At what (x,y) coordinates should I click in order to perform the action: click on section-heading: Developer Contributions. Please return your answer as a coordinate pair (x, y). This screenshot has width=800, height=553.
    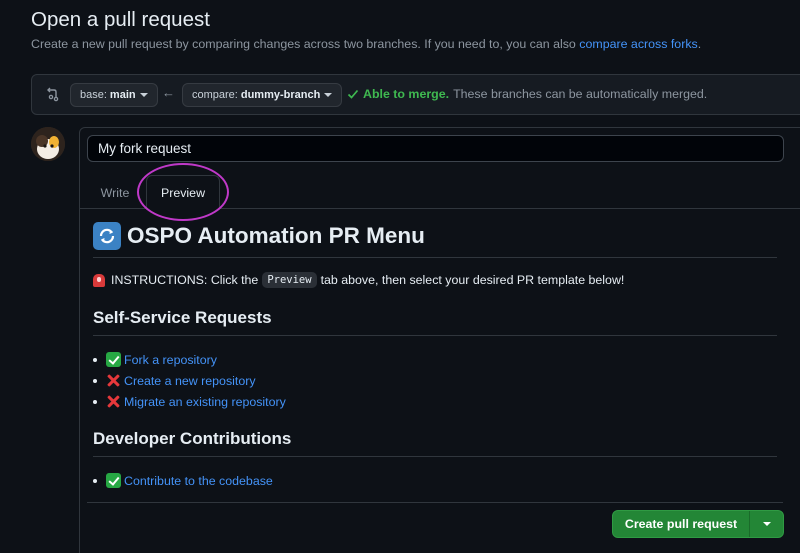
    Looking at the image, I should click on (435, 443).